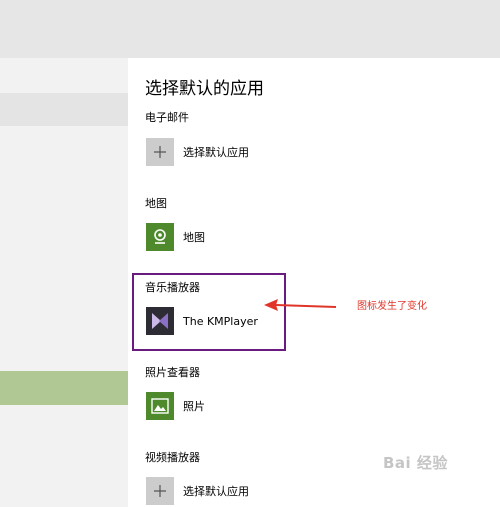 The height and width of the screenshot is (507, 500). What do you see at coordinates (300, 305) in the screenshot?
I see `annotation-arrow-icon` at bounding box center [300, 305].